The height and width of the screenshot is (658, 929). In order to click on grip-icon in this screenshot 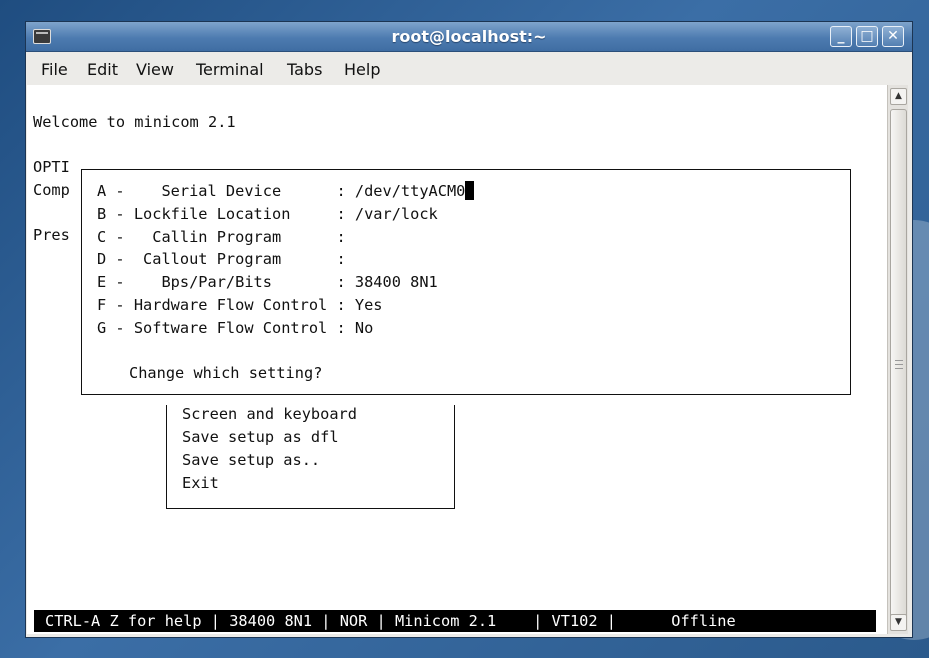, I will do `click(899, 364)`.